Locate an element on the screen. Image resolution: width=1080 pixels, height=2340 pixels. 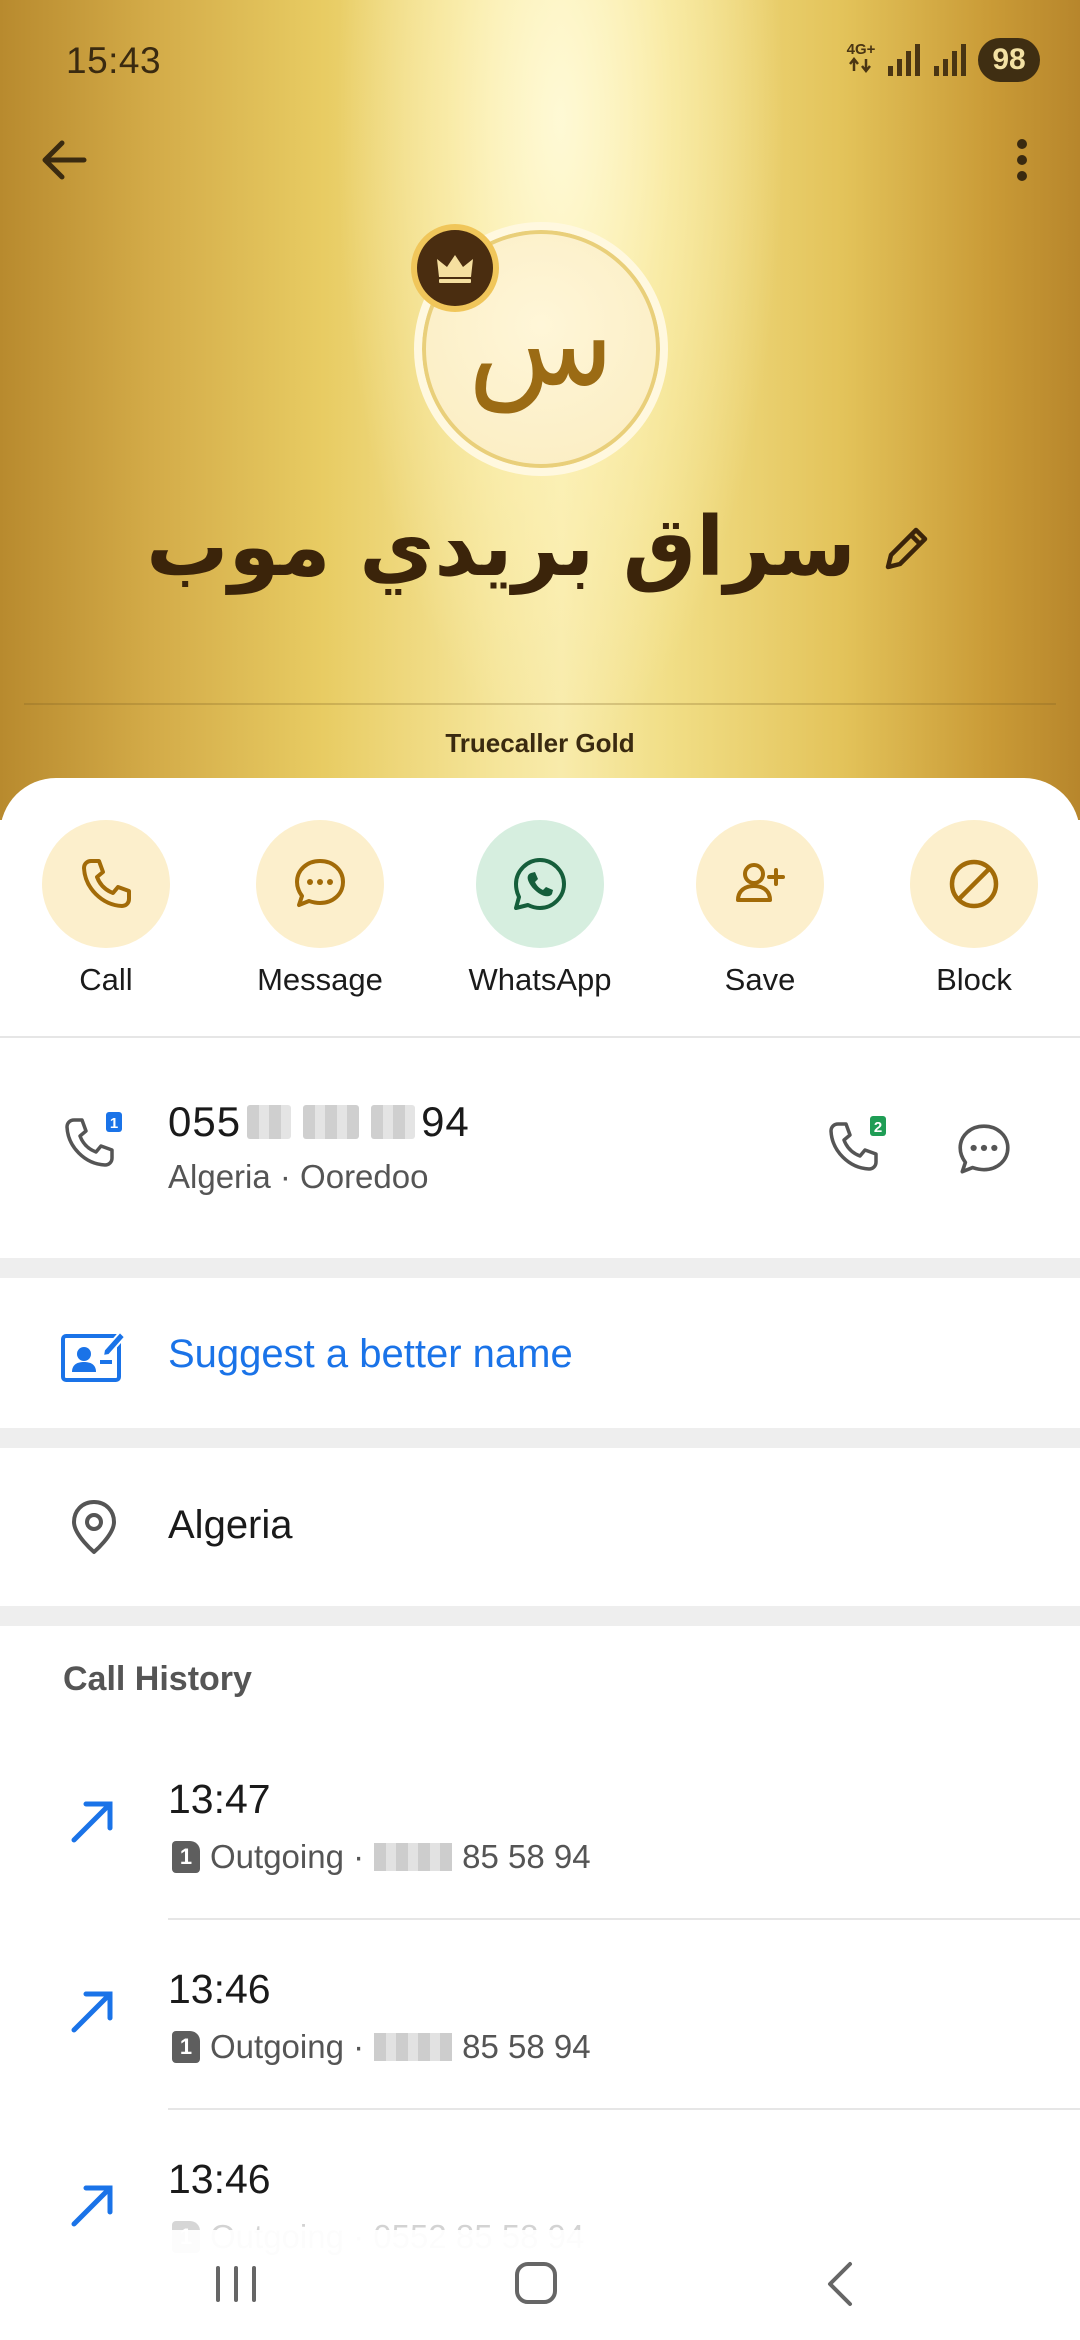
nav-back-icon is located at coordinates (840, 2284).